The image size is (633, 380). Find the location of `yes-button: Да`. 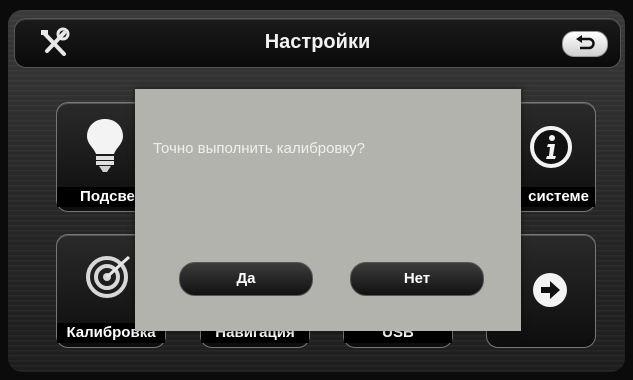

yes-button: Да is located at coordinates (246, 279).